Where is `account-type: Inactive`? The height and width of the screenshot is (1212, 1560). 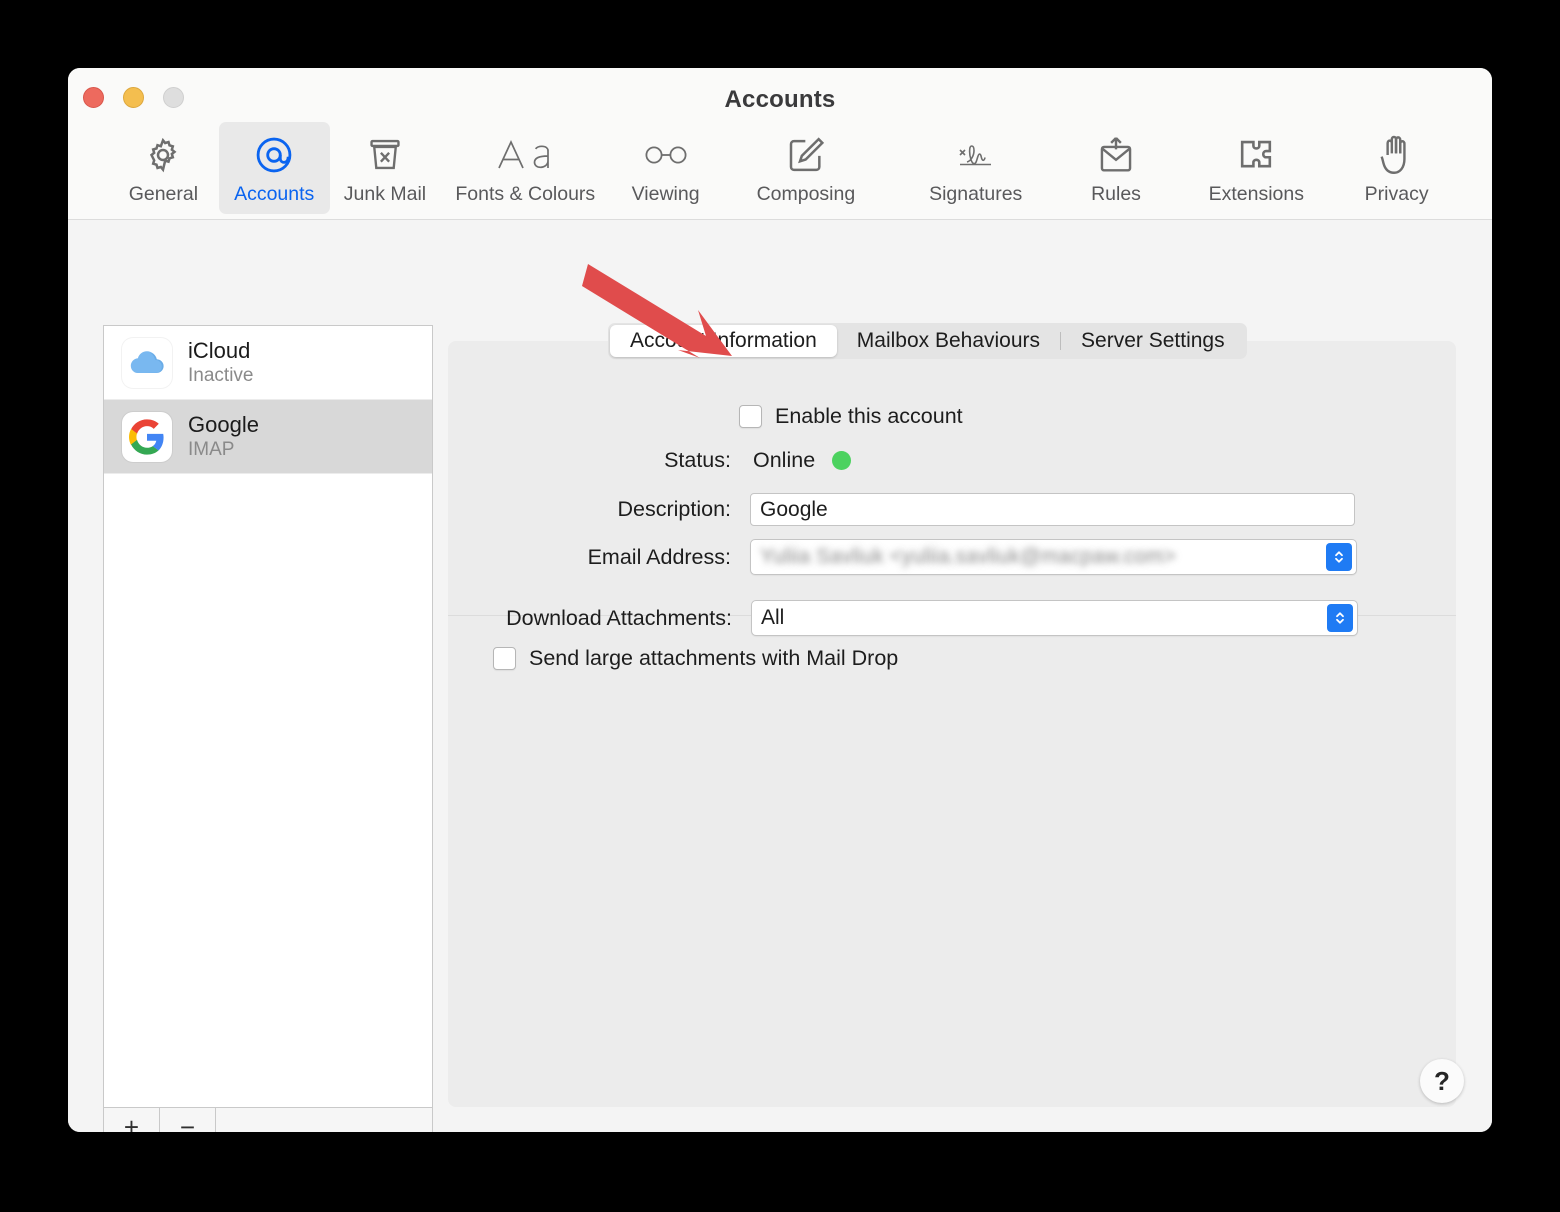
account-type: Inactive is located at coordinates (221, 375).